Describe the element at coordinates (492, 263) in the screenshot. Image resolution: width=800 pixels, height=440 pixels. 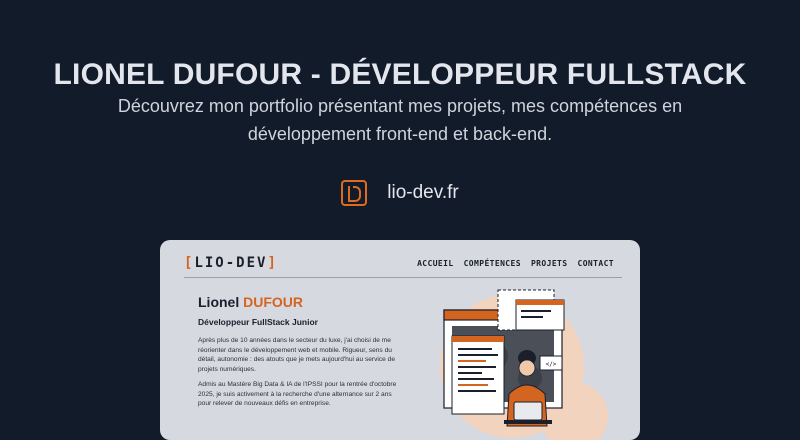
I see `preview-nav-competences: COMPÉTENCES` at that location.